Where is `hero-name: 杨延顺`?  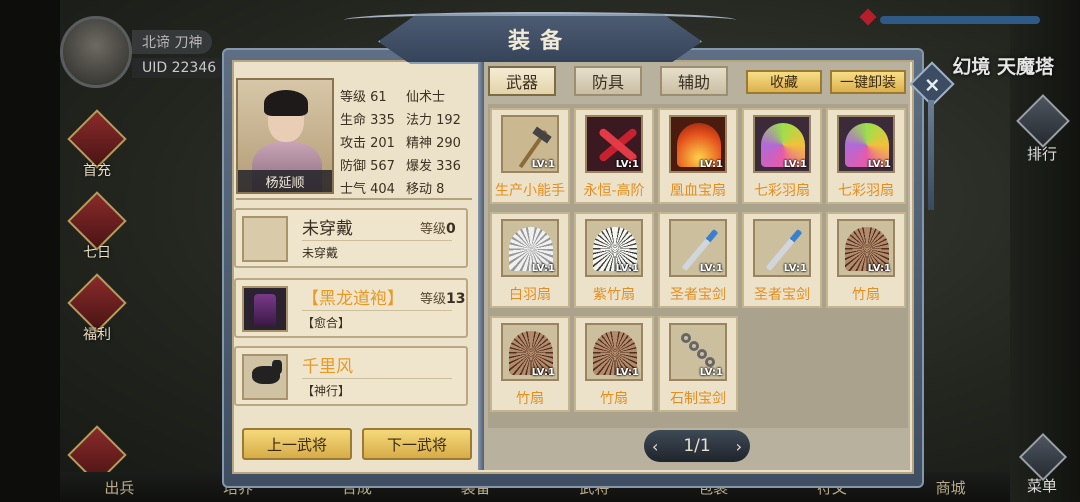 hero-name: 杨延顺 is located at coordinates (285, 181).